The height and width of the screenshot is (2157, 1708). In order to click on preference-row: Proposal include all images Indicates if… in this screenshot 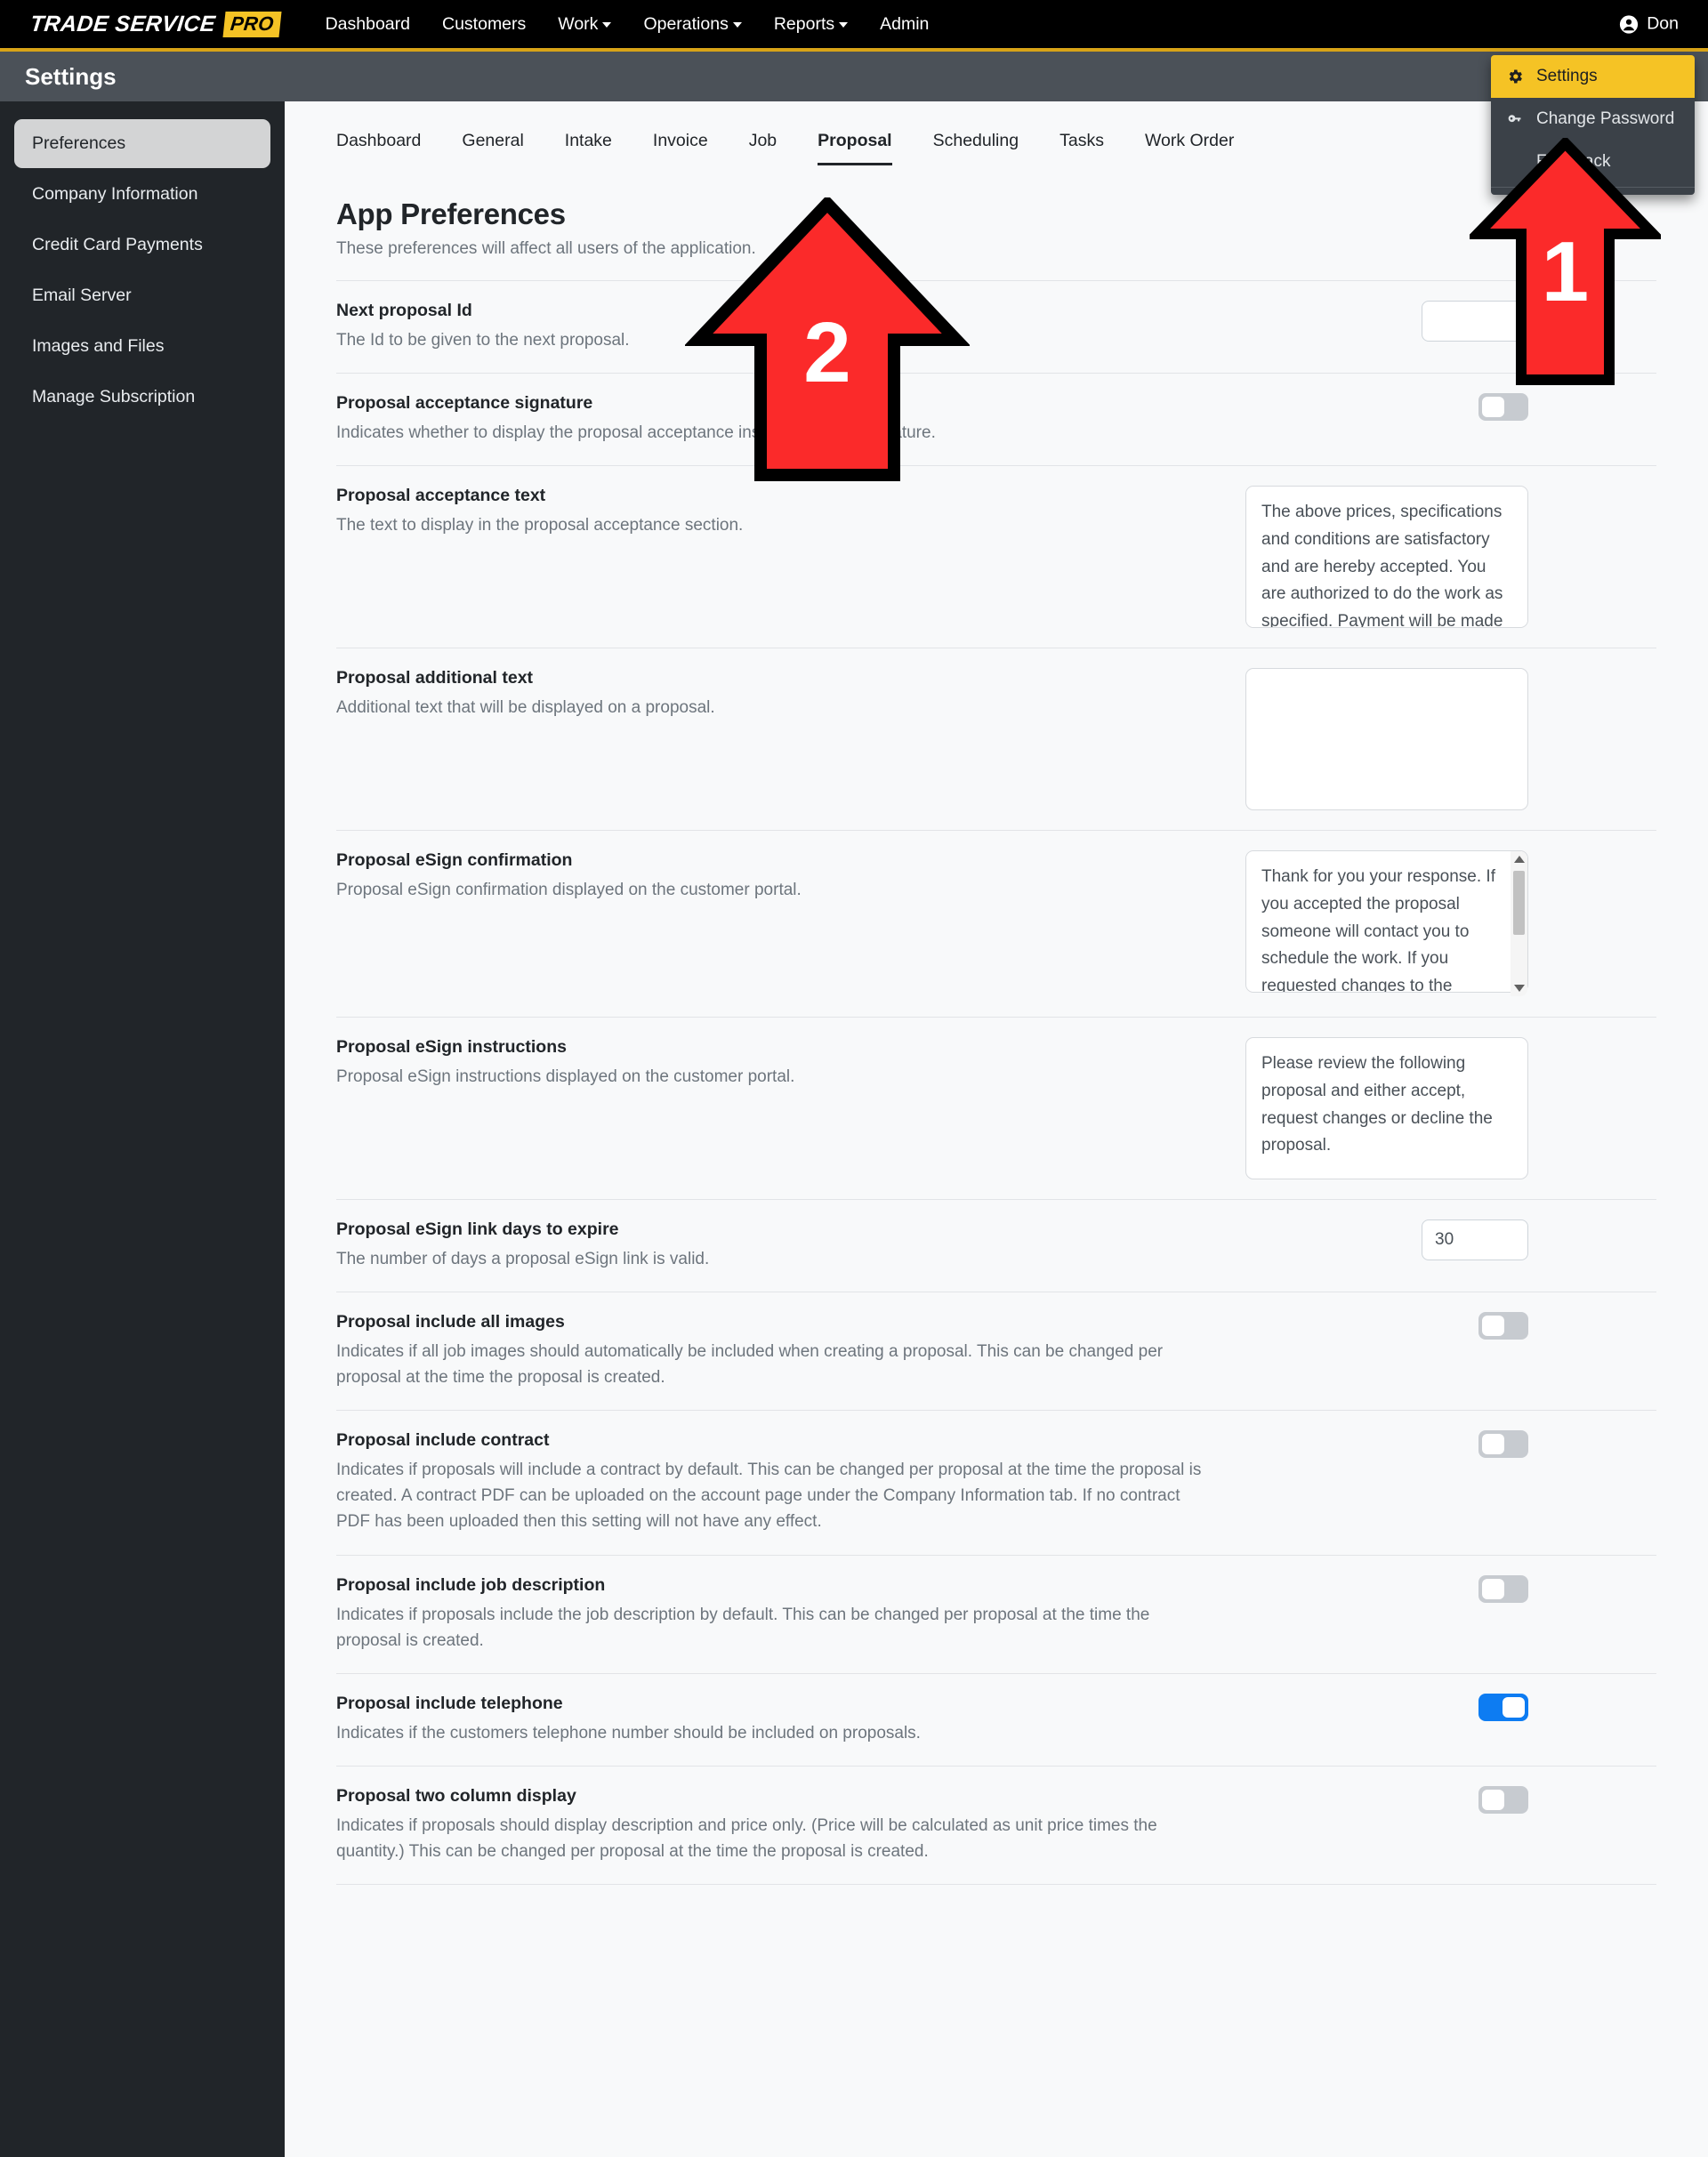, I will do `click(996, 1351)`.